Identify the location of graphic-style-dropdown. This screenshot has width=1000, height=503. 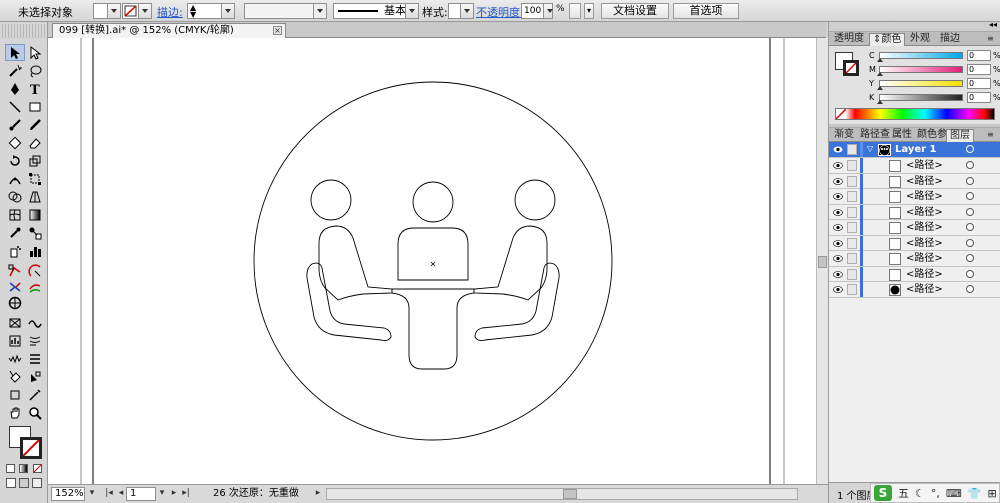
(467, 11).